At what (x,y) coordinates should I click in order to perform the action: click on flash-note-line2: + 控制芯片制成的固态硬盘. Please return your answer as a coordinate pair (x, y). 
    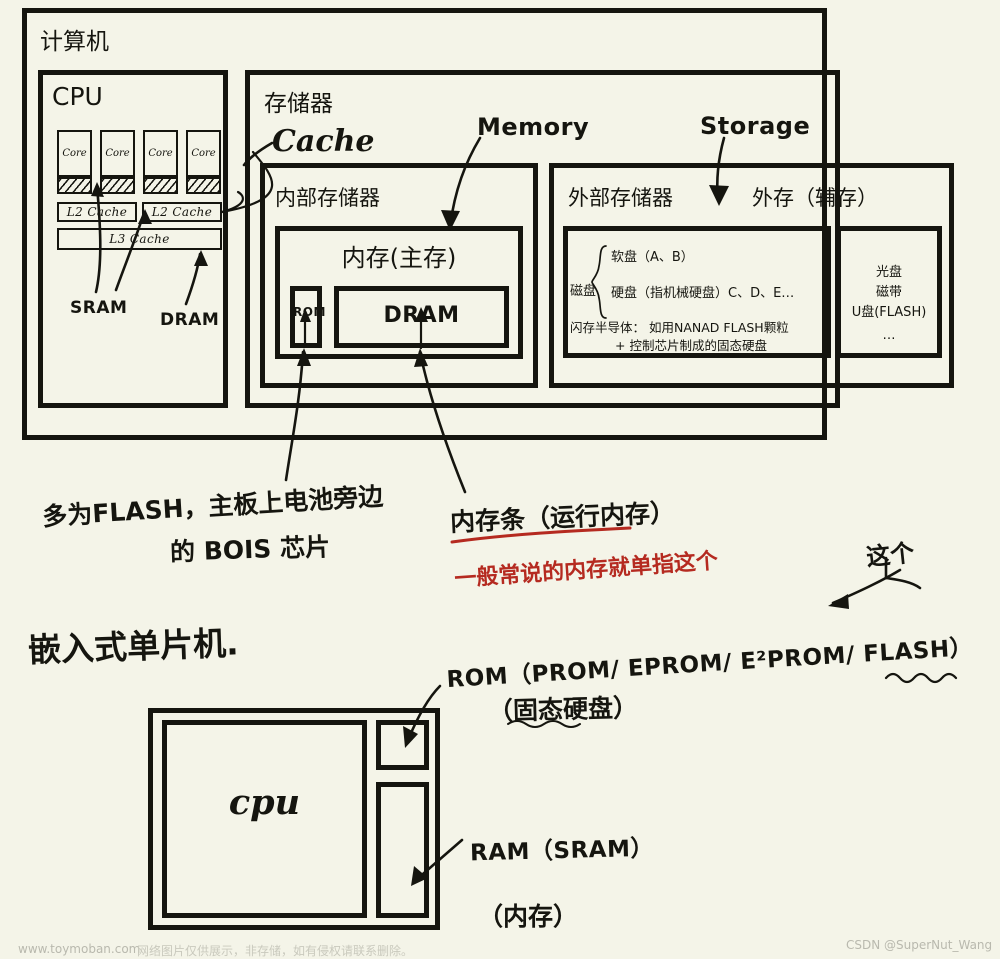
    Looking at the image, I should click on (691, 345).